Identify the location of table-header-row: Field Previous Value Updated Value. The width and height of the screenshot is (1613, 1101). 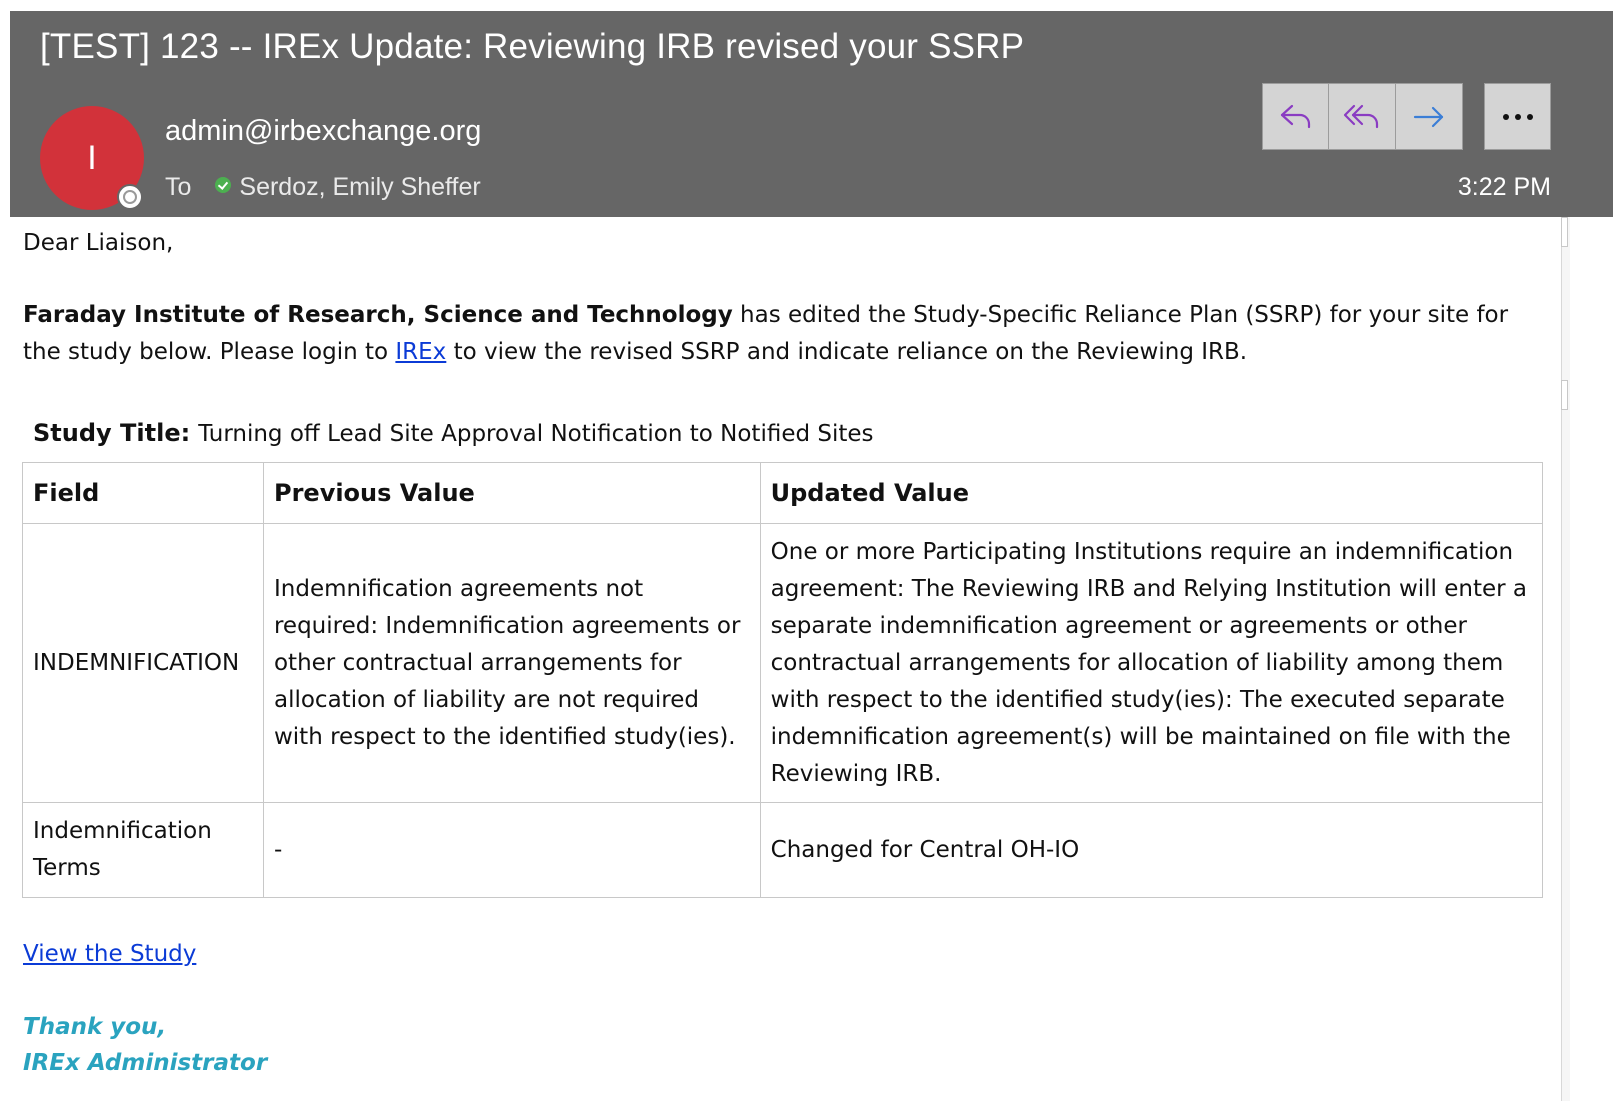
(783, 493).